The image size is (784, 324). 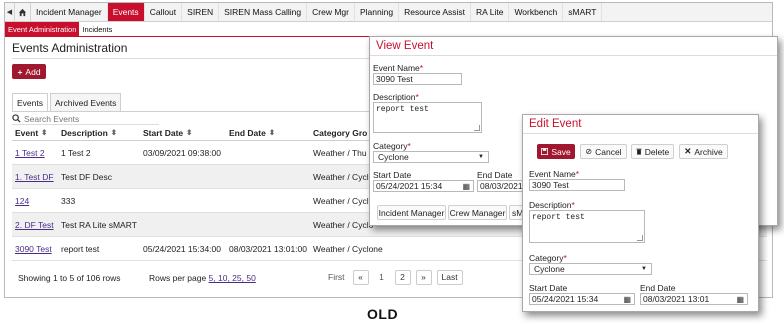 I want to click on edit-start-date-label: Start Date, so click(x=548, y=288).